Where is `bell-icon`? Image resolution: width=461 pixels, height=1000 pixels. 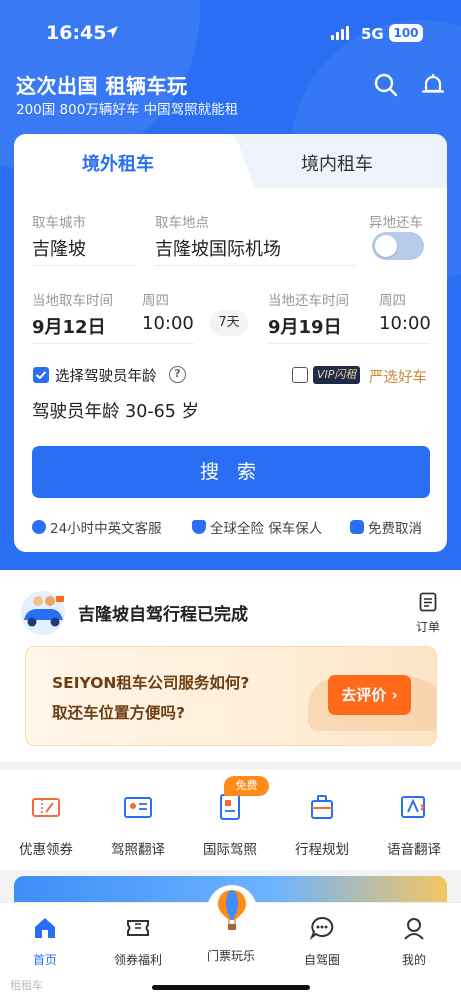 bell-icon is located at coordinates (433, 85).